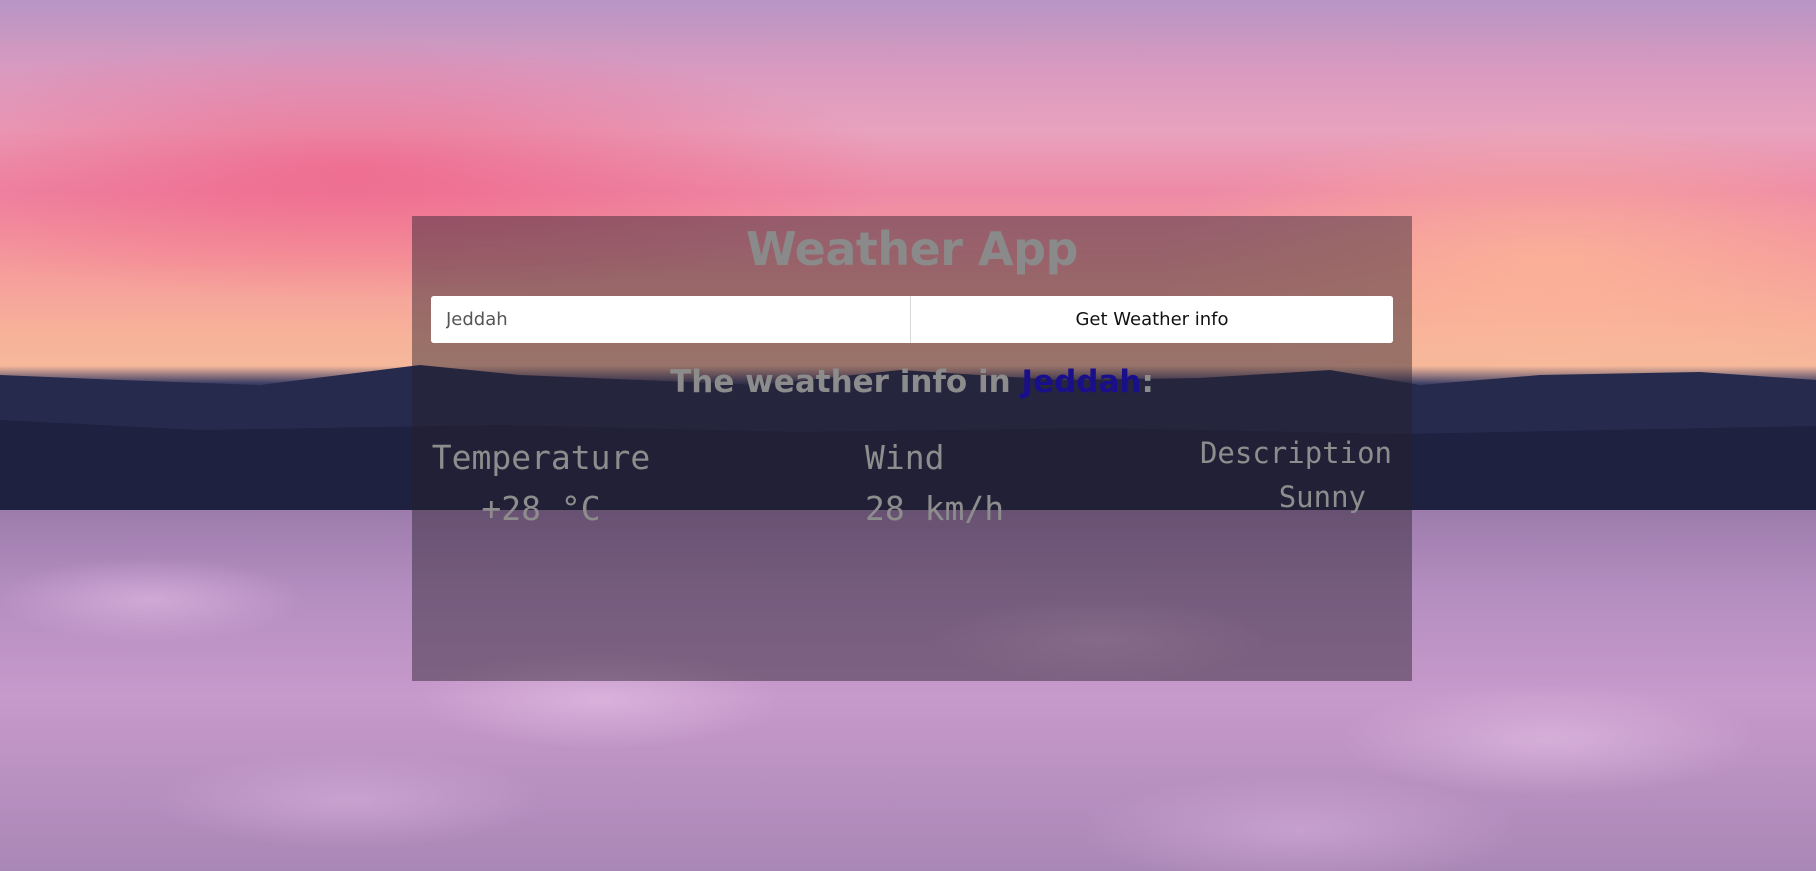 This screenshot has width=1816, height=871. Describe the element at coordinates (905, 457) in the screenshot. I see `wind-label: Wind` at that location.